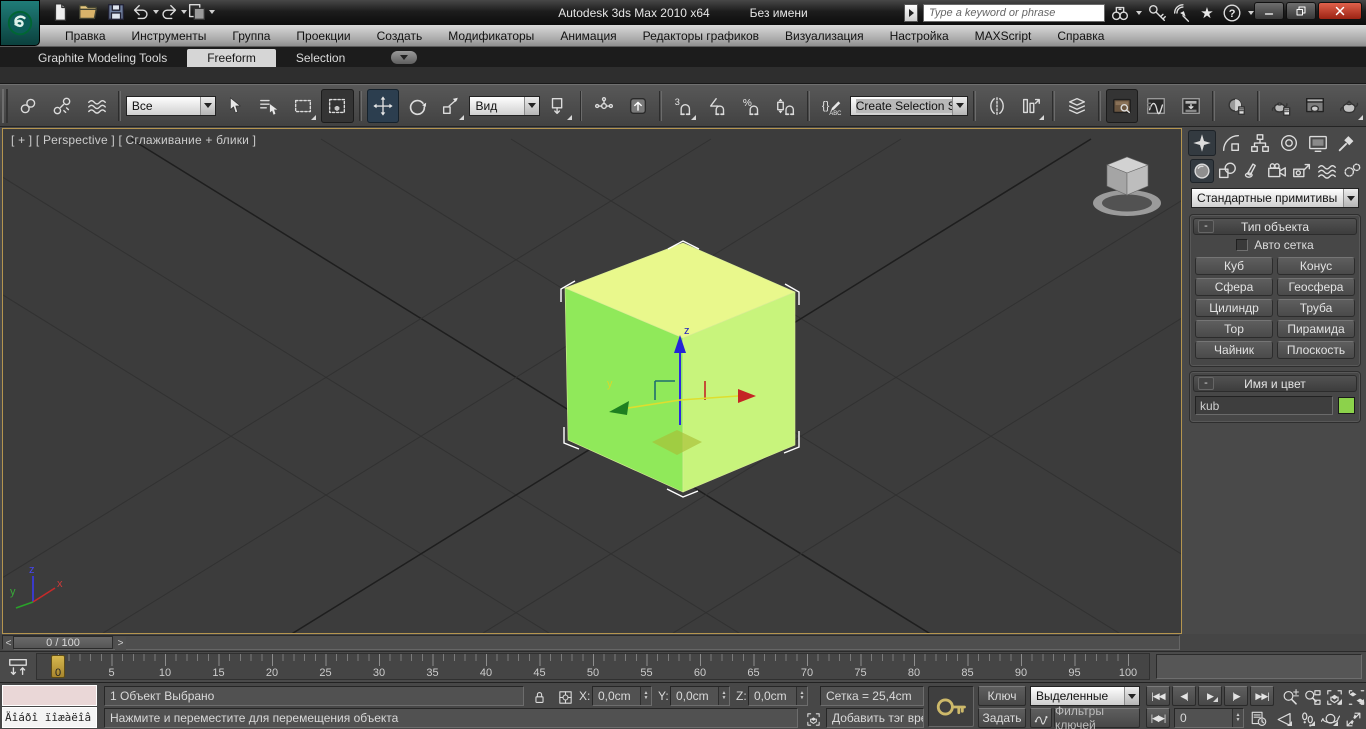 The width and height of the screenshot is (1366, 729). I want to click on workspace-dropdown-arrow, so click(211, 12).